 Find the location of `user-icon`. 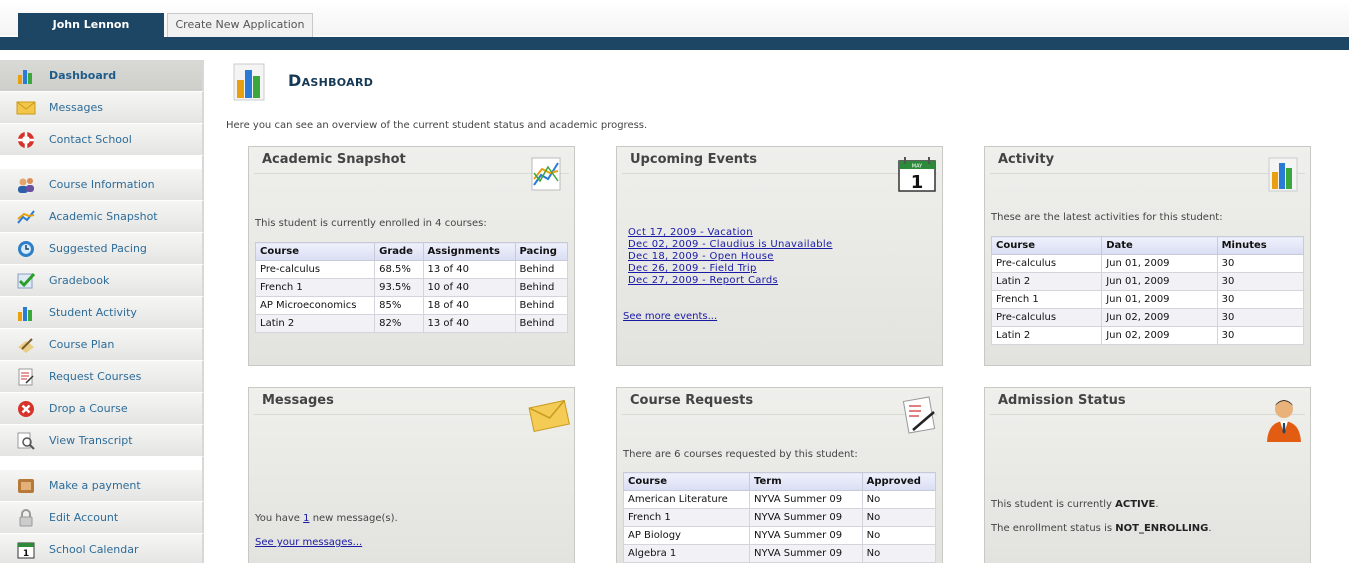

user-icon is located at coordinates (1283, 419).